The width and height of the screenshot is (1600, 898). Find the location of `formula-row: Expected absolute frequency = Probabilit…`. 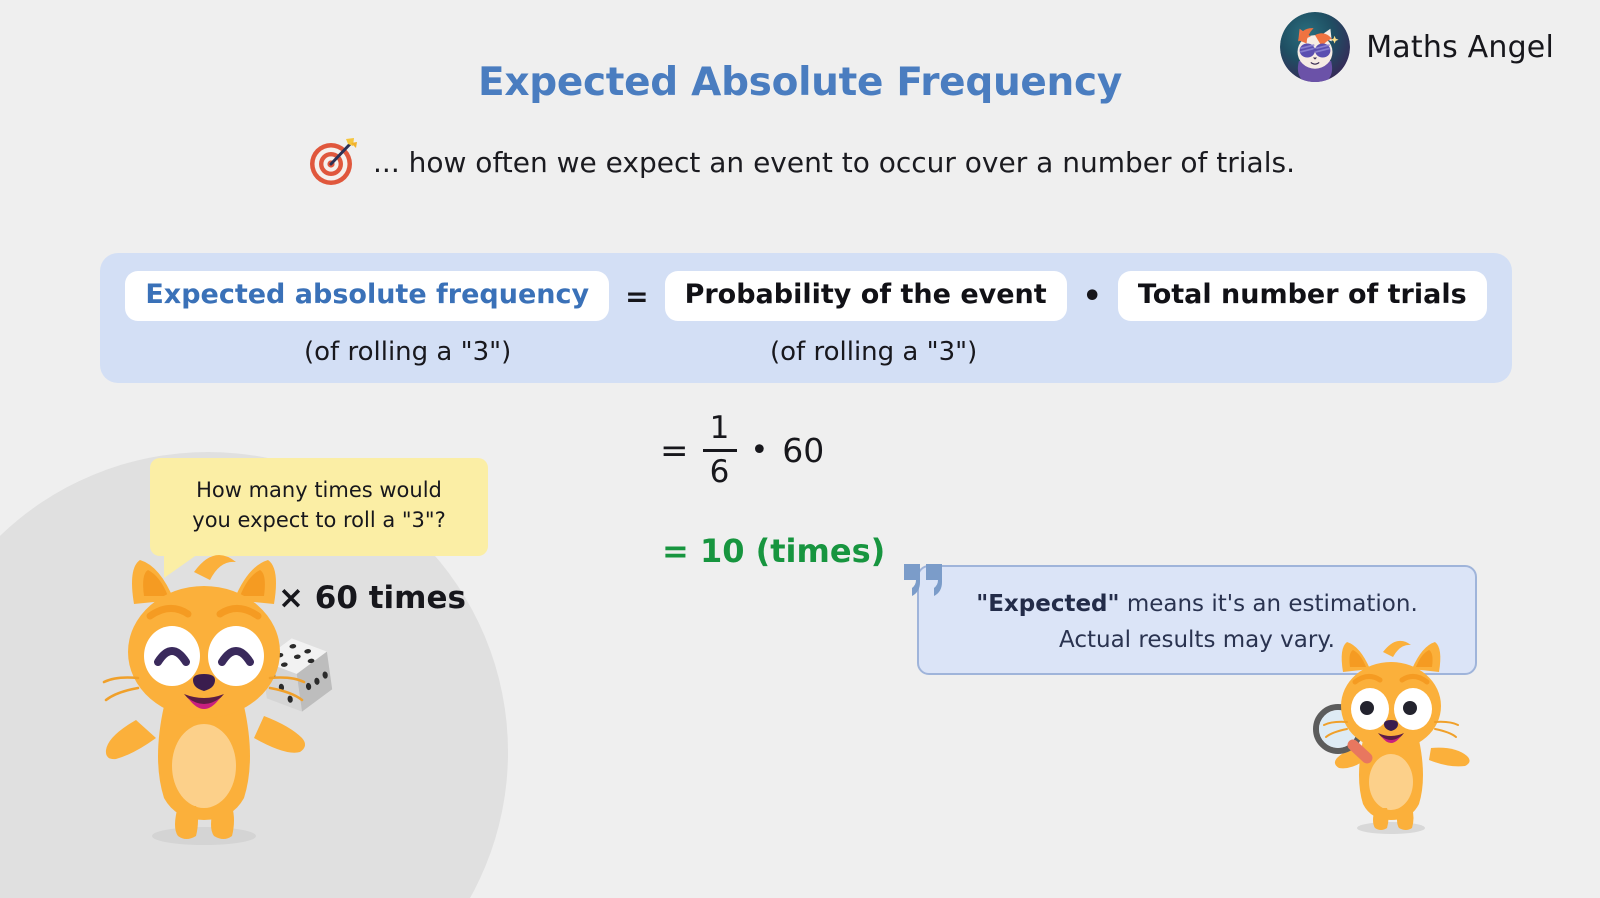

formula-row: Expected absolute frequency = Probabilit… is located at coordinates (806, 296).